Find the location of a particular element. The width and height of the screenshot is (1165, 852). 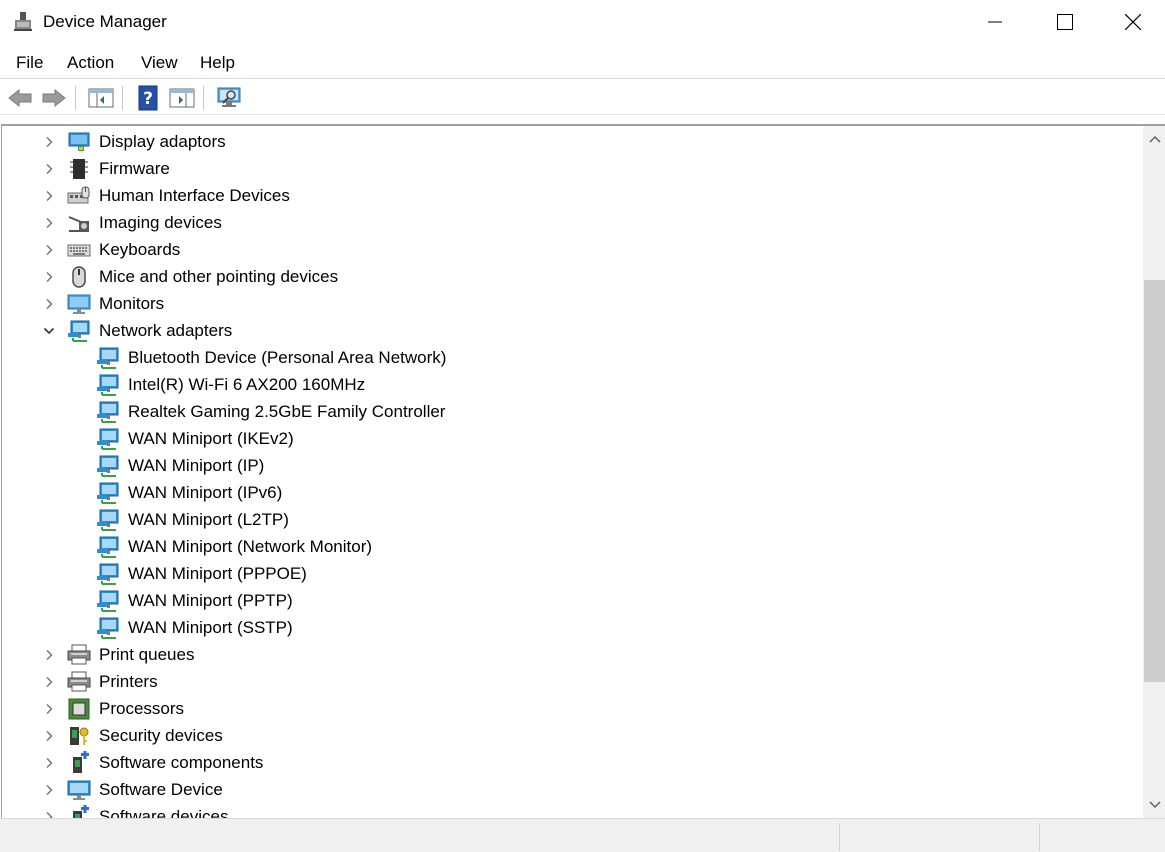

help-icon: ? is located at coordinates (148, 98).